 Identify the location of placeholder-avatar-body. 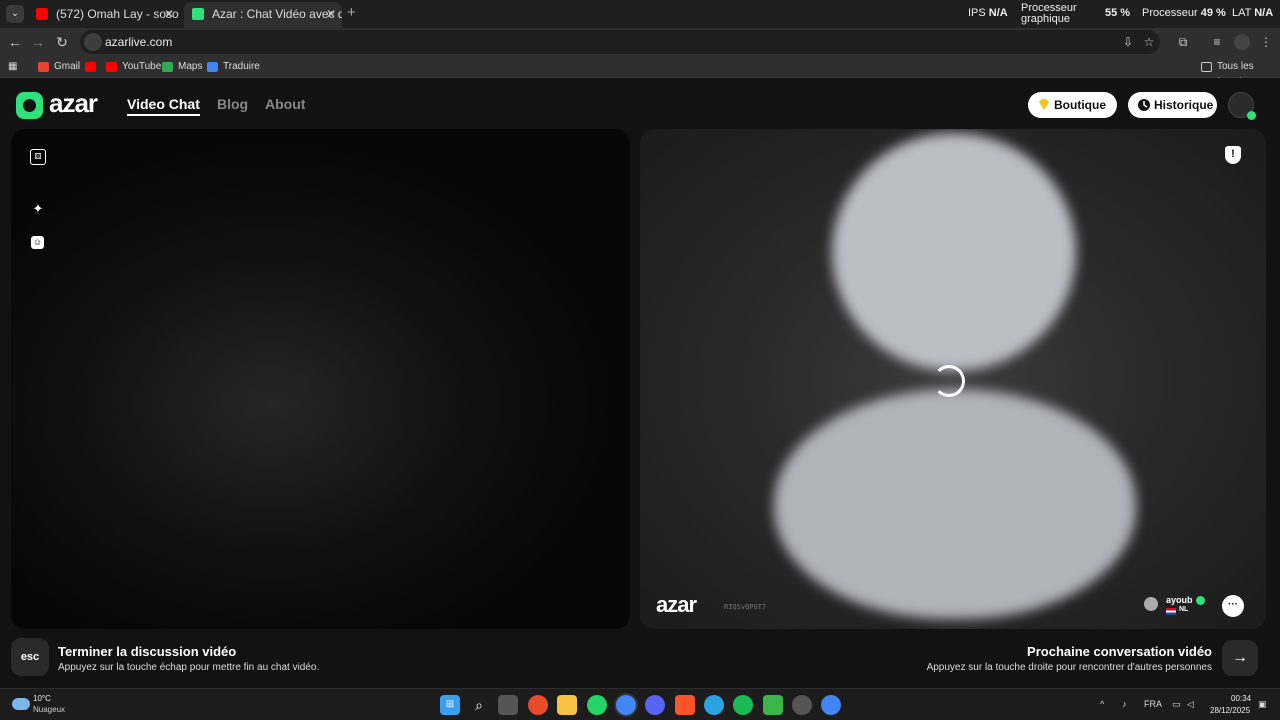
(955, 504).